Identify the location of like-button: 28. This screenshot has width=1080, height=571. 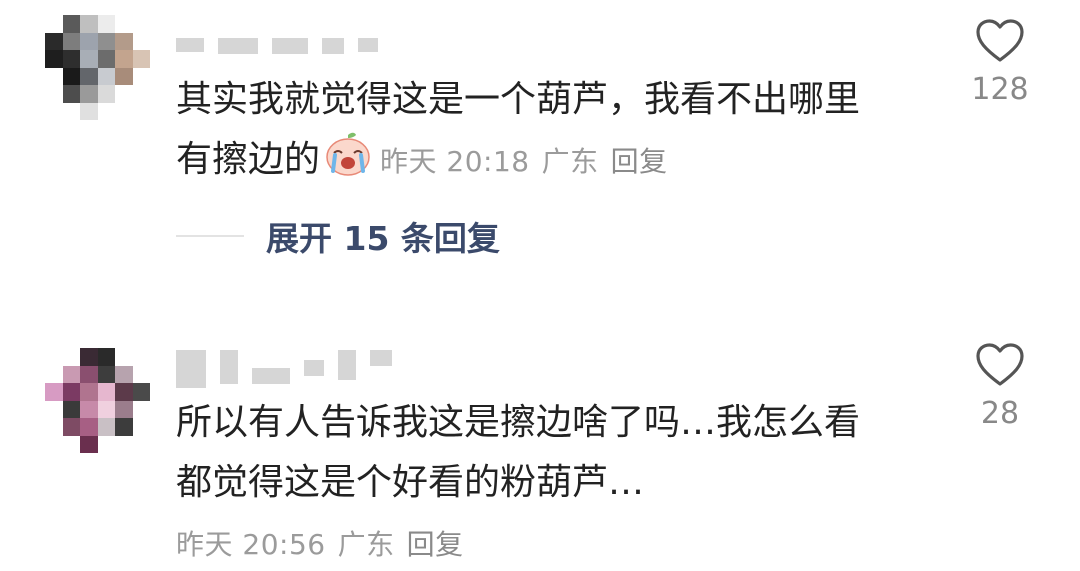
(1000, 386).